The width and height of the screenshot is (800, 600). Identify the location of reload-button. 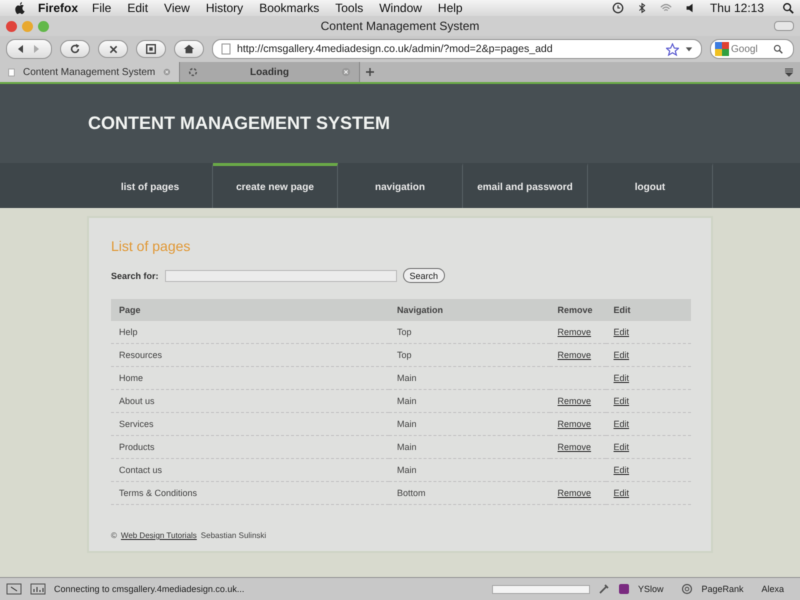
(75, 49).